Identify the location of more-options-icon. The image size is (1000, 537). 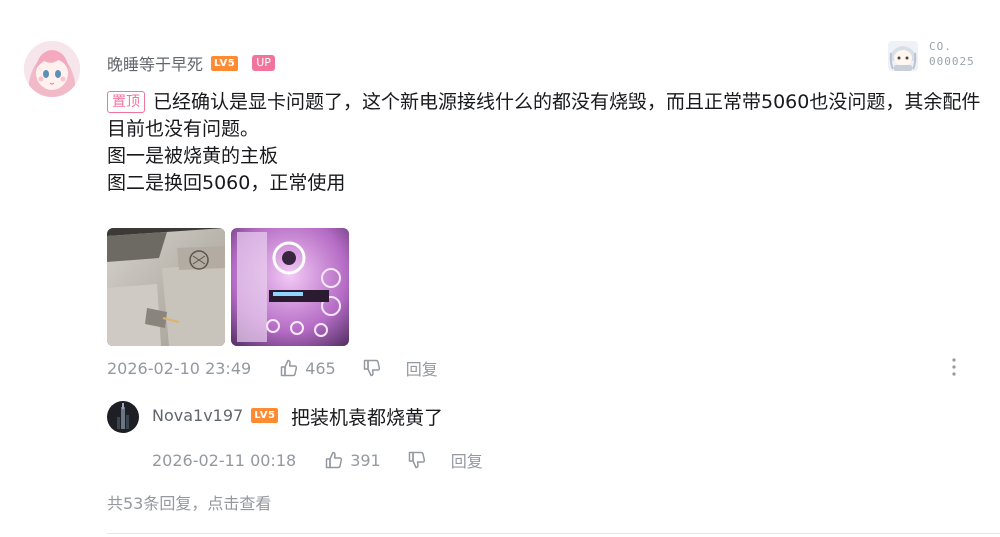
(954, 367).